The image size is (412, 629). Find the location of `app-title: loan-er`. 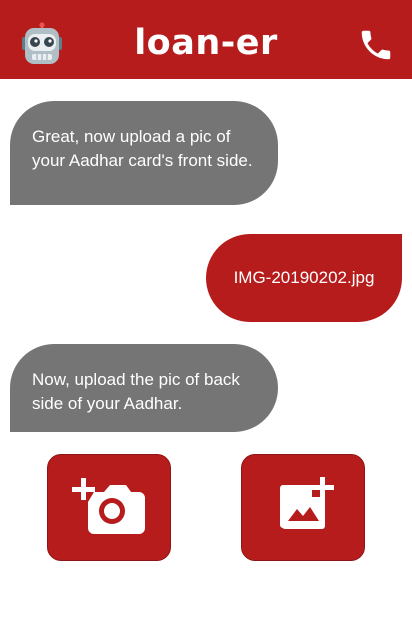

app-title: loan-er is located at coordinates (206, 43).